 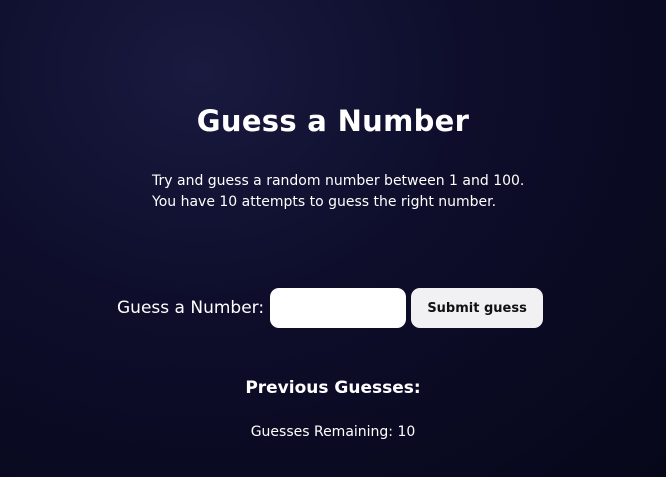 What do you see at coordinates (333, 388) in the screenshot?
I see `previous-guesses-heading: Previous Guesses:` at bounding box center [333, 388].